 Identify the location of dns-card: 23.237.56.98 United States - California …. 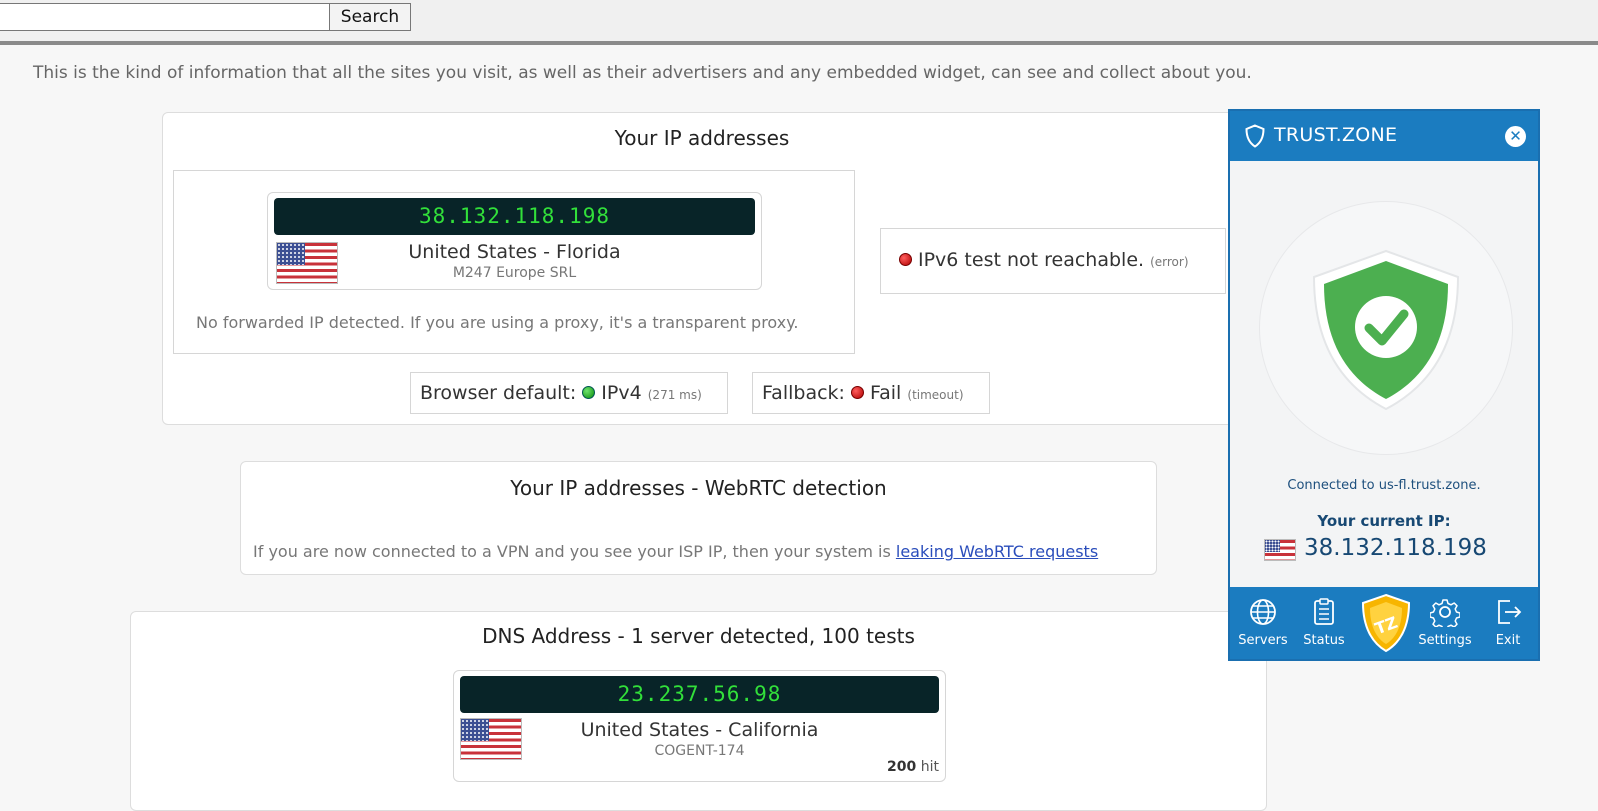
(699, 726).